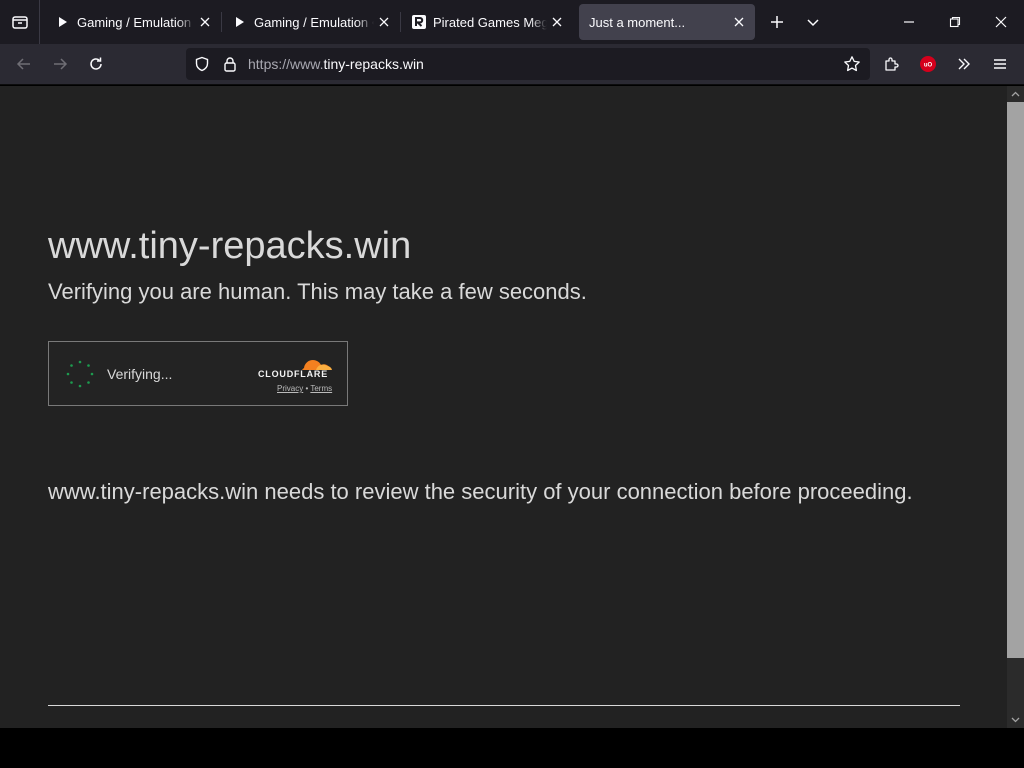  I want to click on scroll-up-arrow-icon, so click(1015, 94).